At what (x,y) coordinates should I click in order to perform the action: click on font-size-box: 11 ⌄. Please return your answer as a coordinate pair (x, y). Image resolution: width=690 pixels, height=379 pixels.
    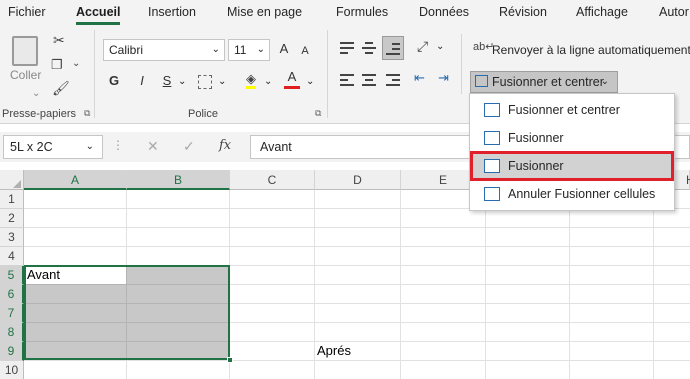
    Looking at the image, I should click on (249, 50).